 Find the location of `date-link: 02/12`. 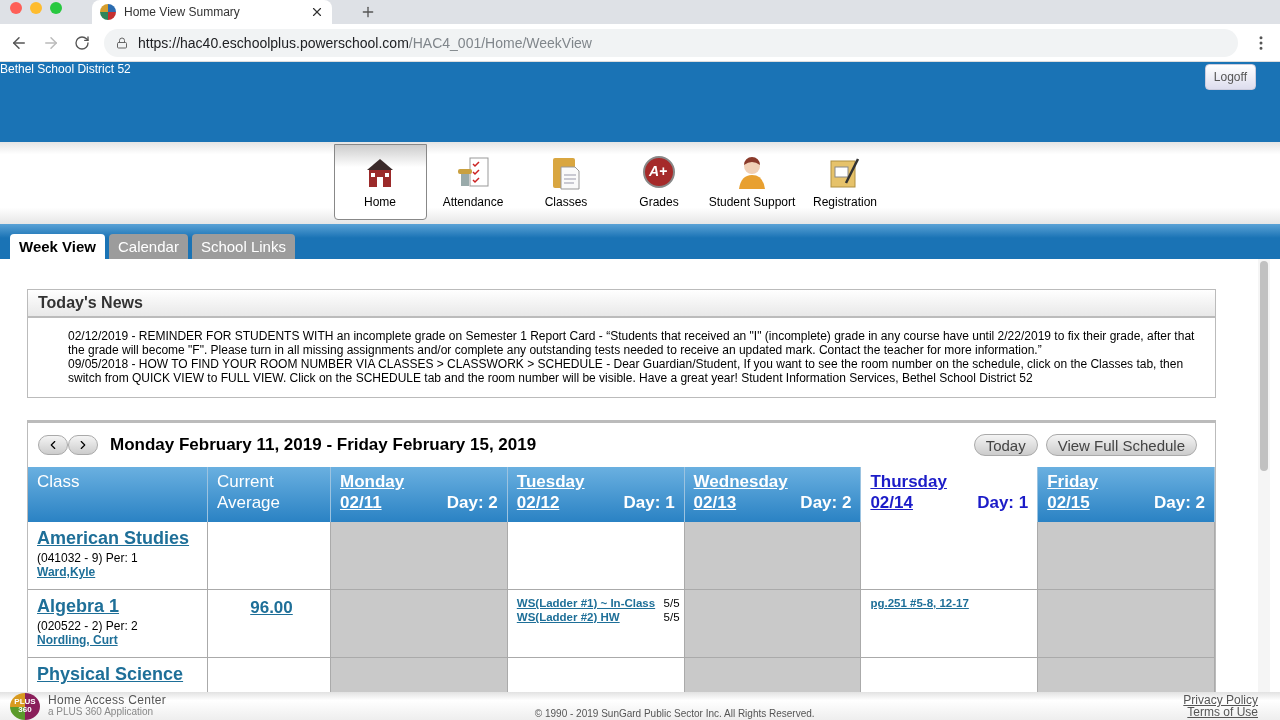

date-link: 02/12 is located at coordinates (570, 502).